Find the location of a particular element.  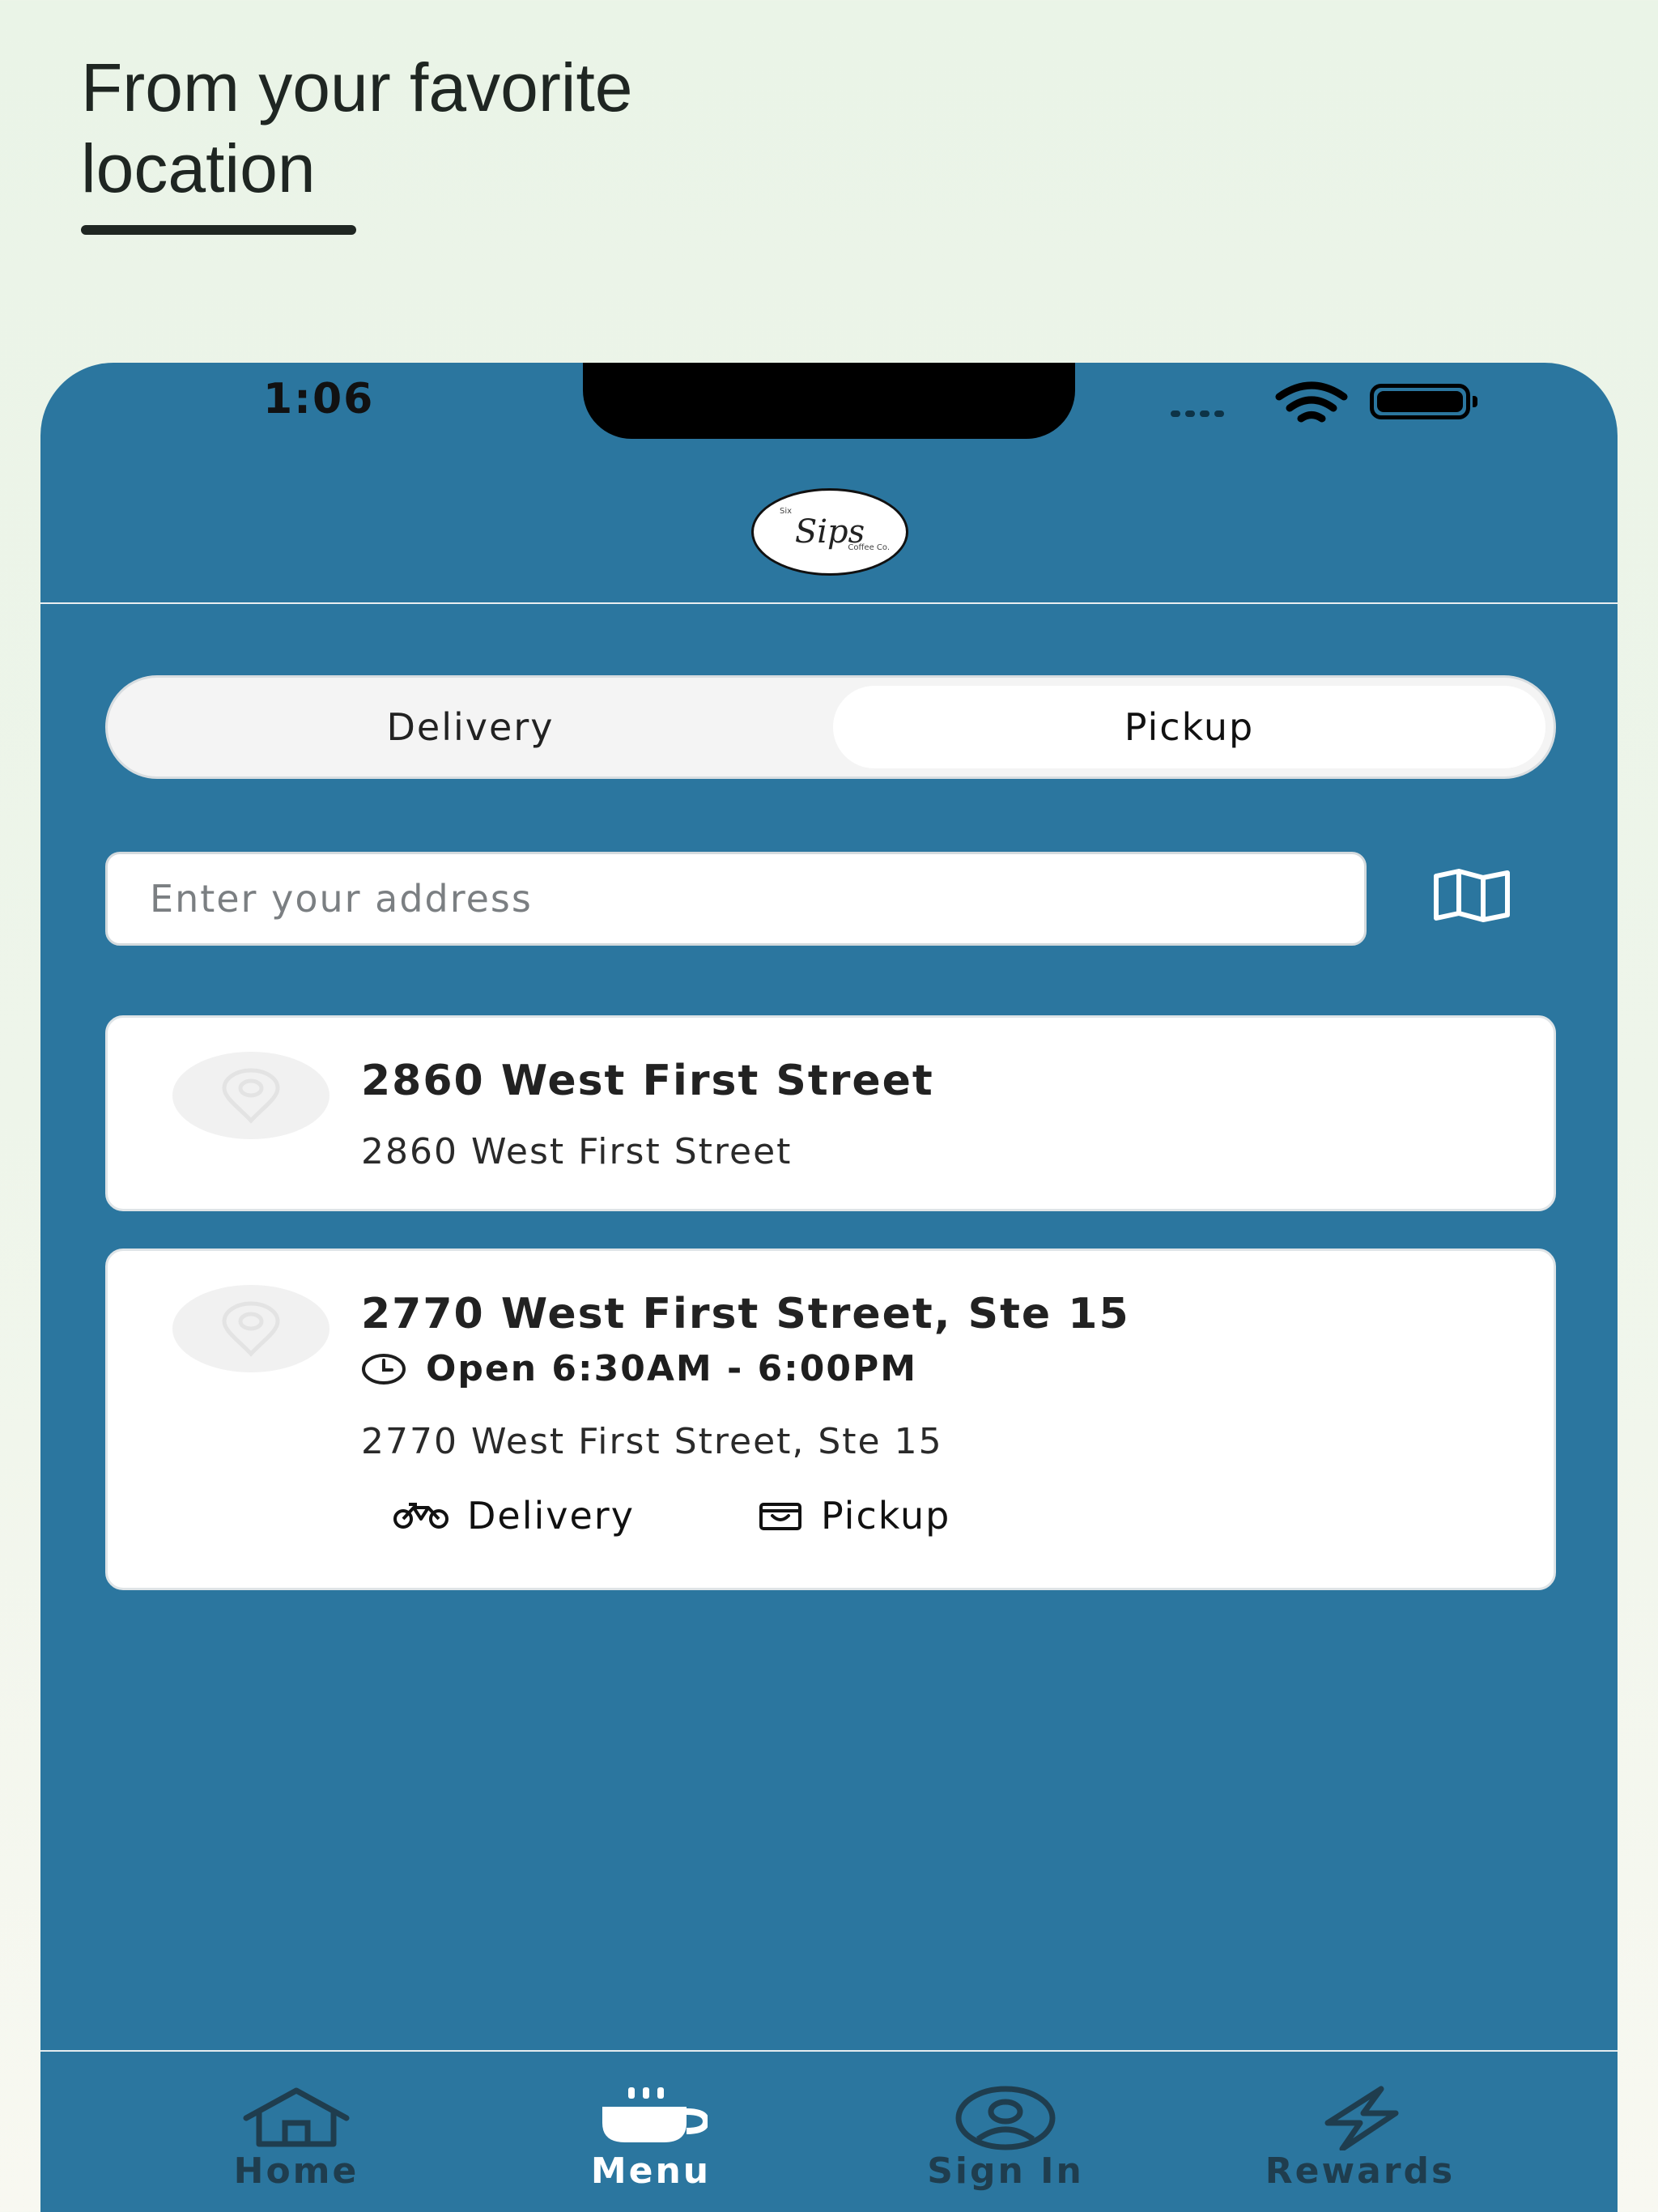

hours-text: Open 6:30AM - 6:00PM is located at coordinates (672, 1369).